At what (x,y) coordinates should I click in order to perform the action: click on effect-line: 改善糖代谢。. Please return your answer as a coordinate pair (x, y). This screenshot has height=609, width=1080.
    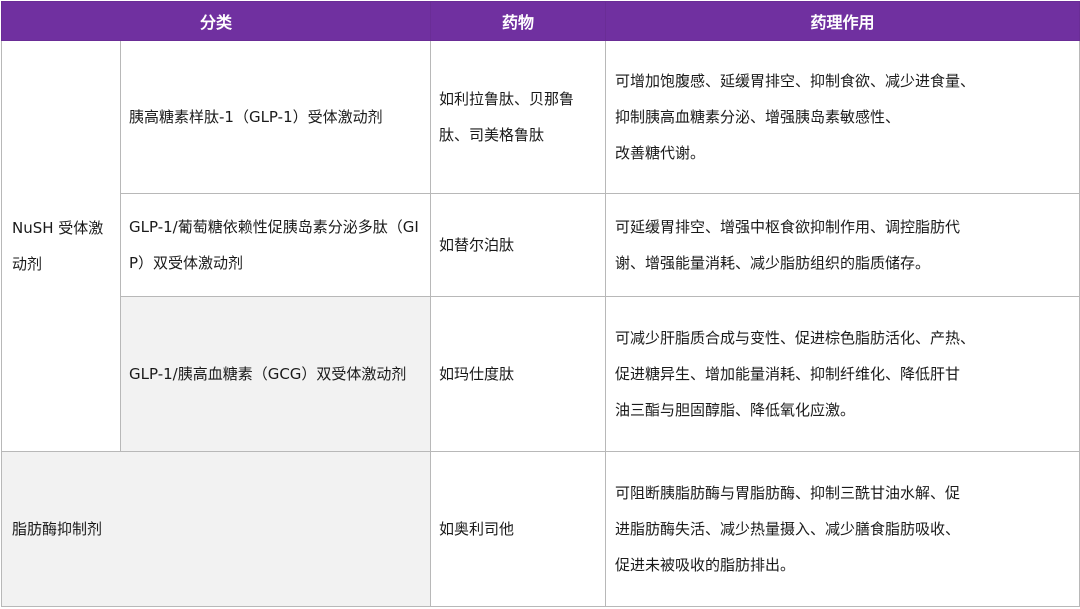
    Looking at the image, I should click on (660, 152).